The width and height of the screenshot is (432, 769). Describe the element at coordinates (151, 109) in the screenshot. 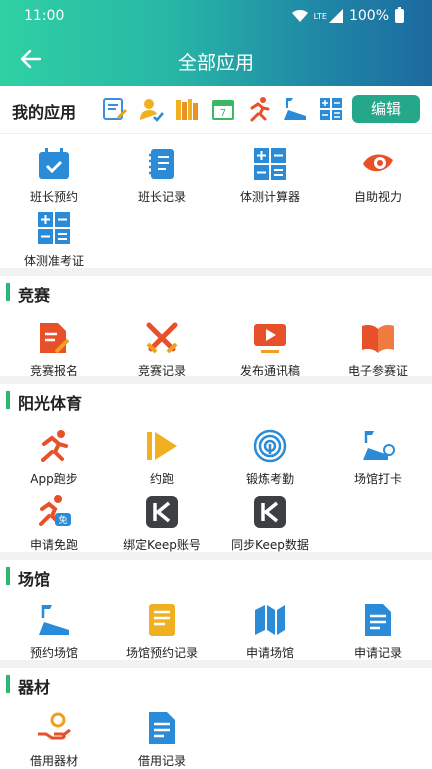

I see `user-check-icon` at that location.